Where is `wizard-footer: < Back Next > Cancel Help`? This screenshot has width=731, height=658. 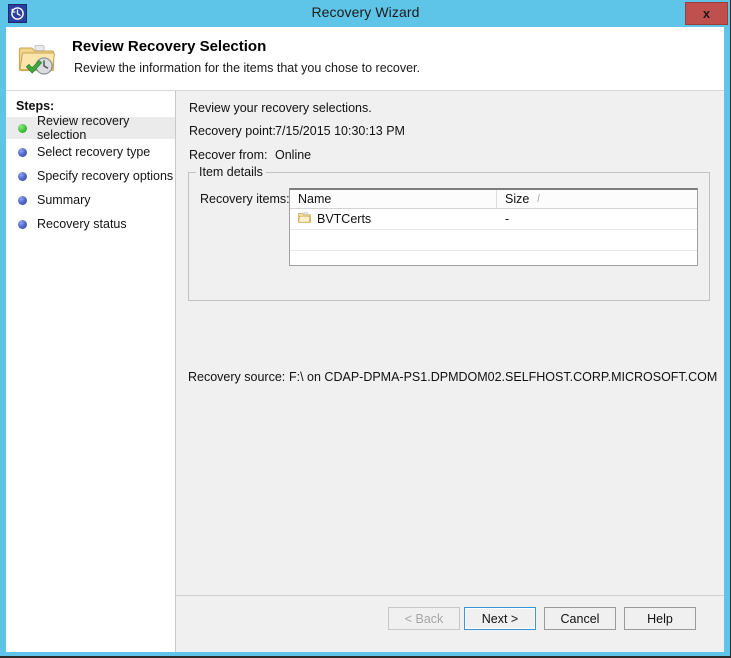 wizard-footer: < Back Next > Cancel Help is located at coordinates (450, 624).